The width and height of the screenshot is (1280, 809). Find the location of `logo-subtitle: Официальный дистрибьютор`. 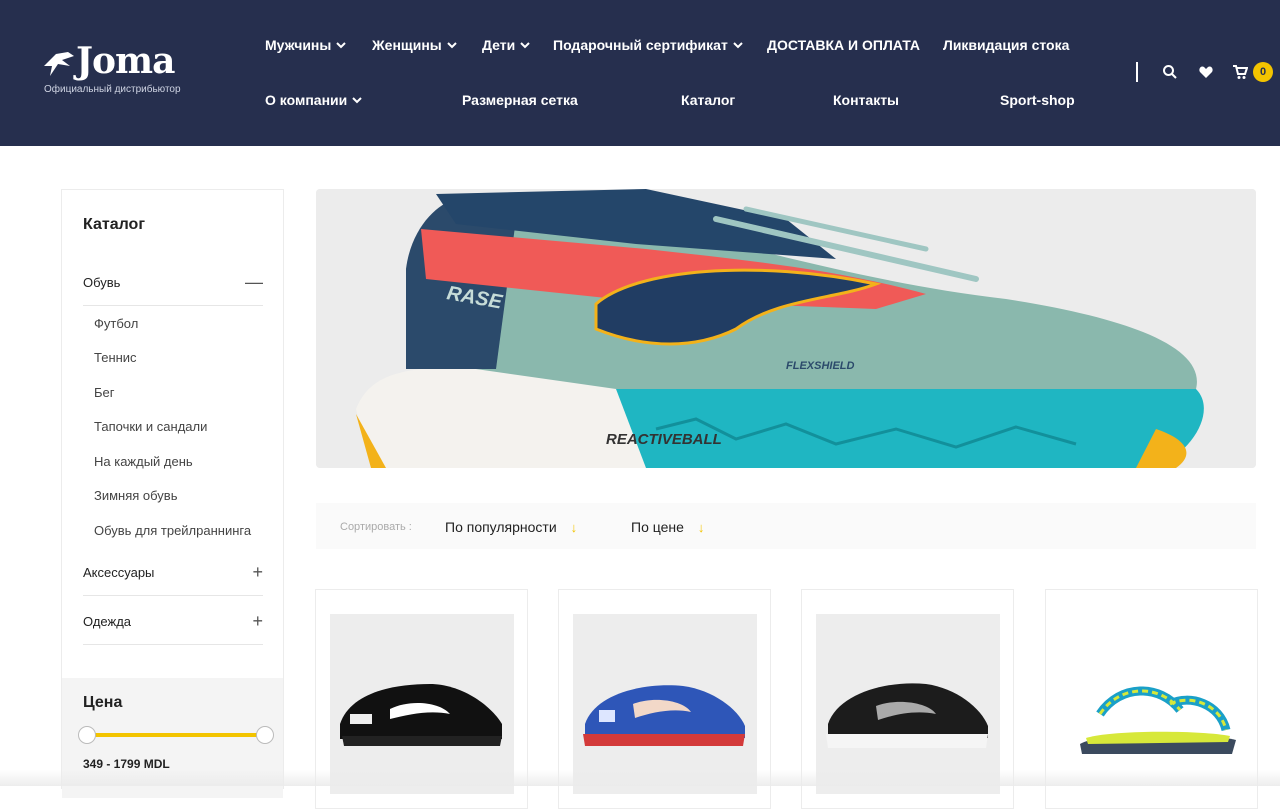

logo-subtitle: Официальный дистрибьютор is located at coordinates (112, 89).